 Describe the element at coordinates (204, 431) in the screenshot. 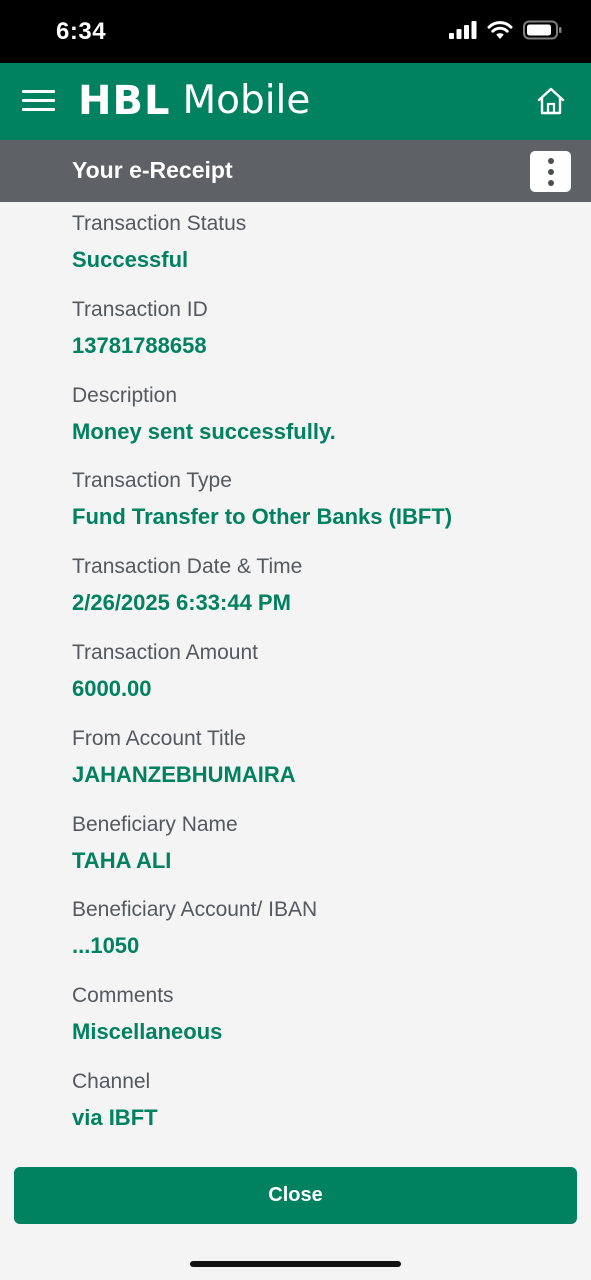

I see `field-value: Money sent successfully.` at that location.